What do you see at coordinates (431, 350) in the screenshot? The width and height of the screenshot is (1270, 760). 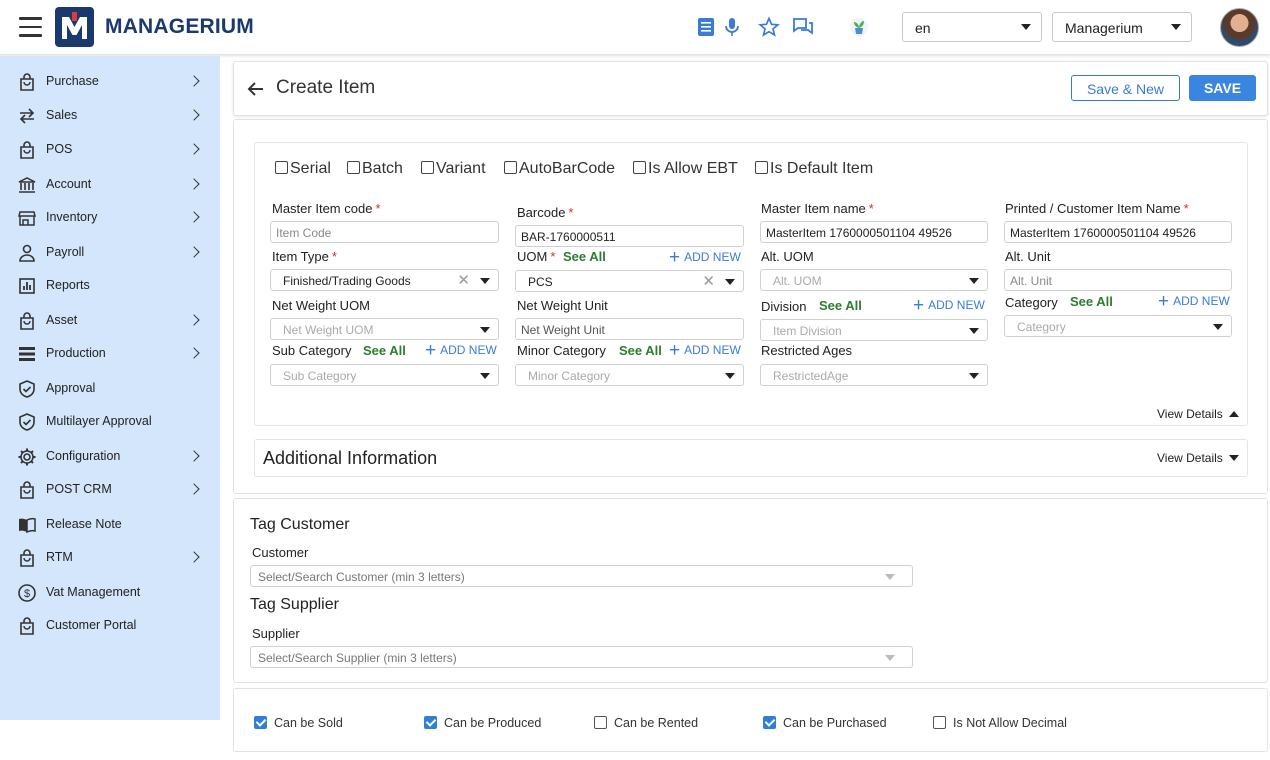 I see `plus-icon: +` at bounding box center [431, 350].